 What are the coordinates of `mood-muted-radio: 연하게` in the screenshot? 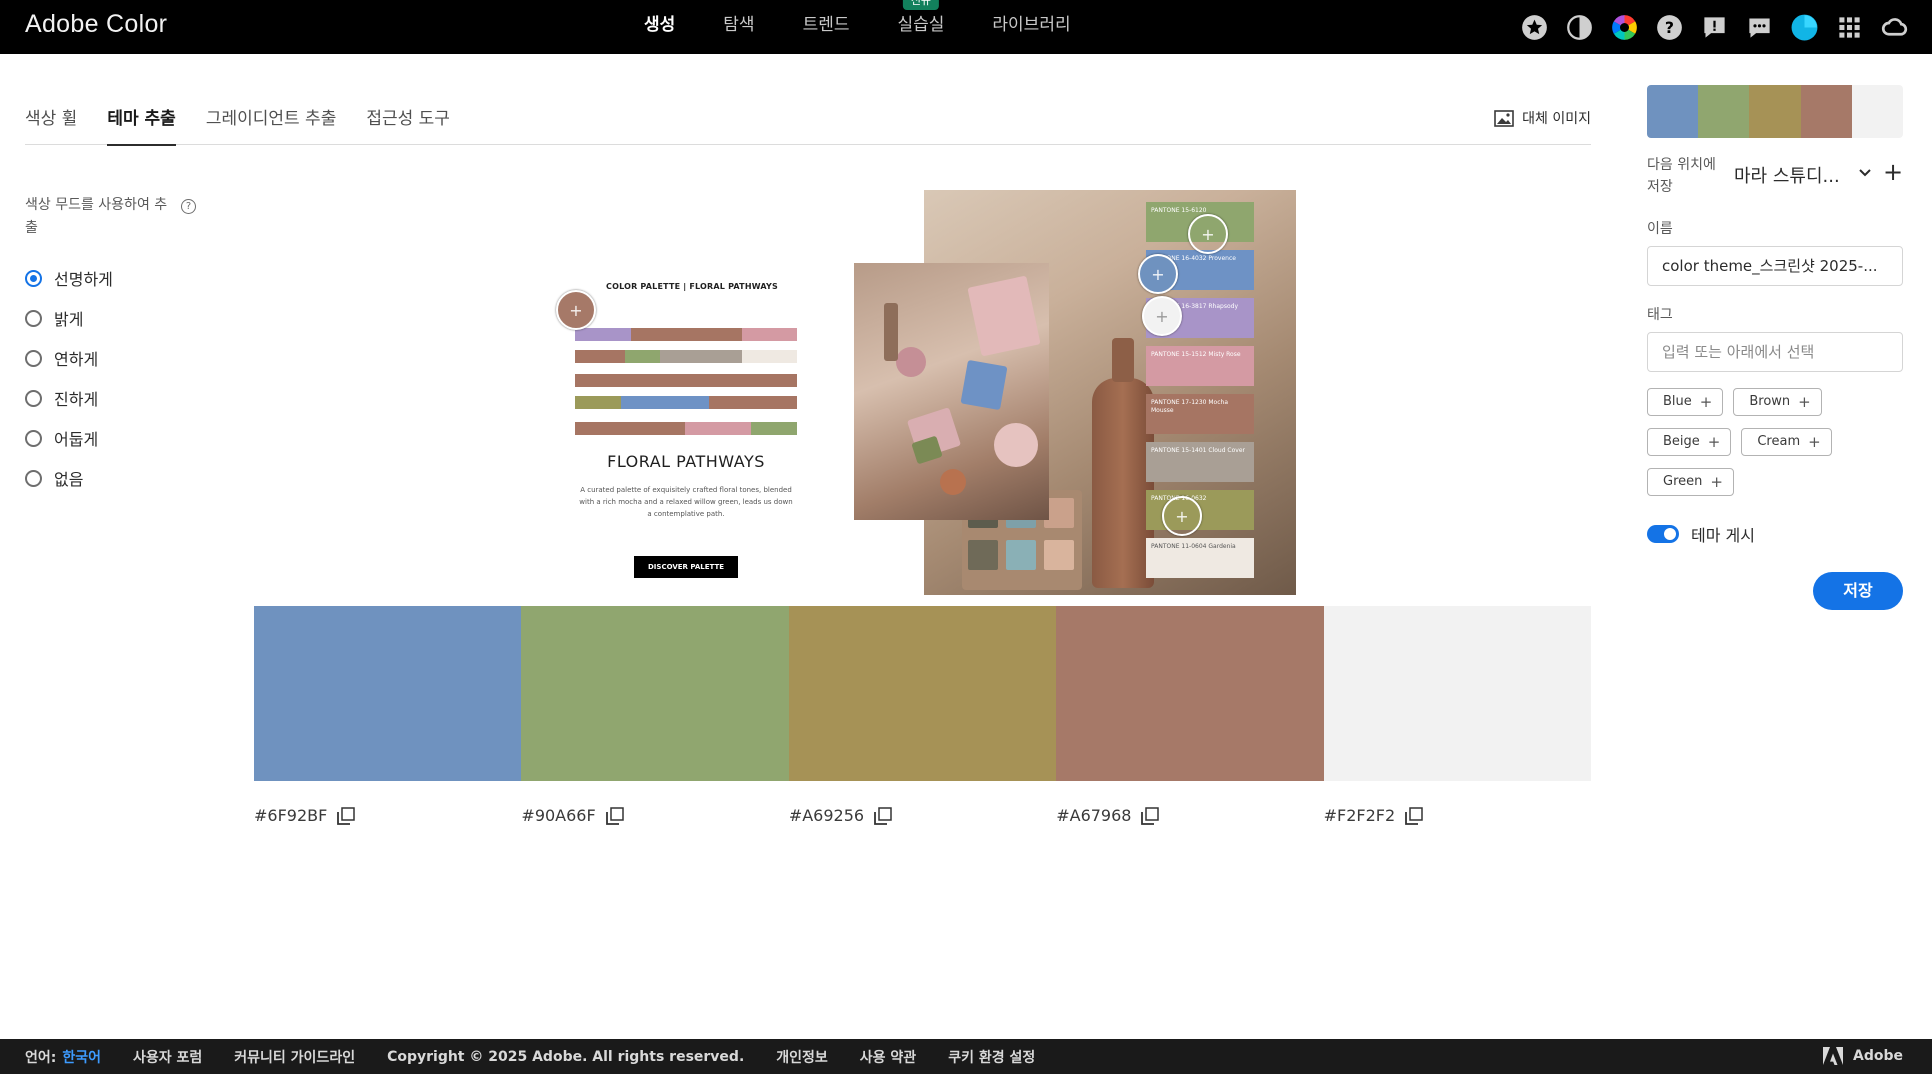 It's located at (115, 358).